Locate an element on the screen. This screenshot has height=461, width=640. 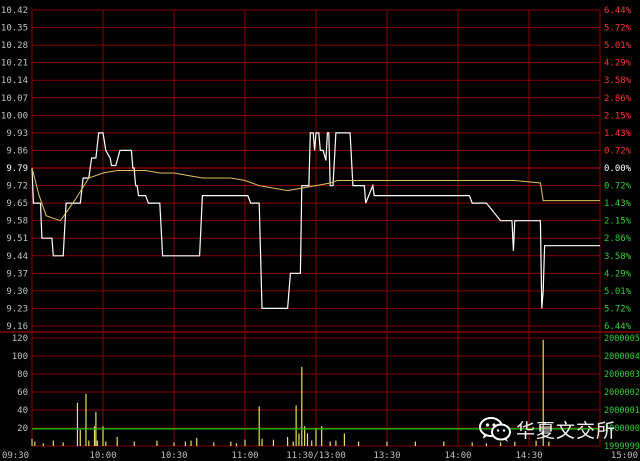
price-tick-label: 9.93 is located at coordinates (17, 134).